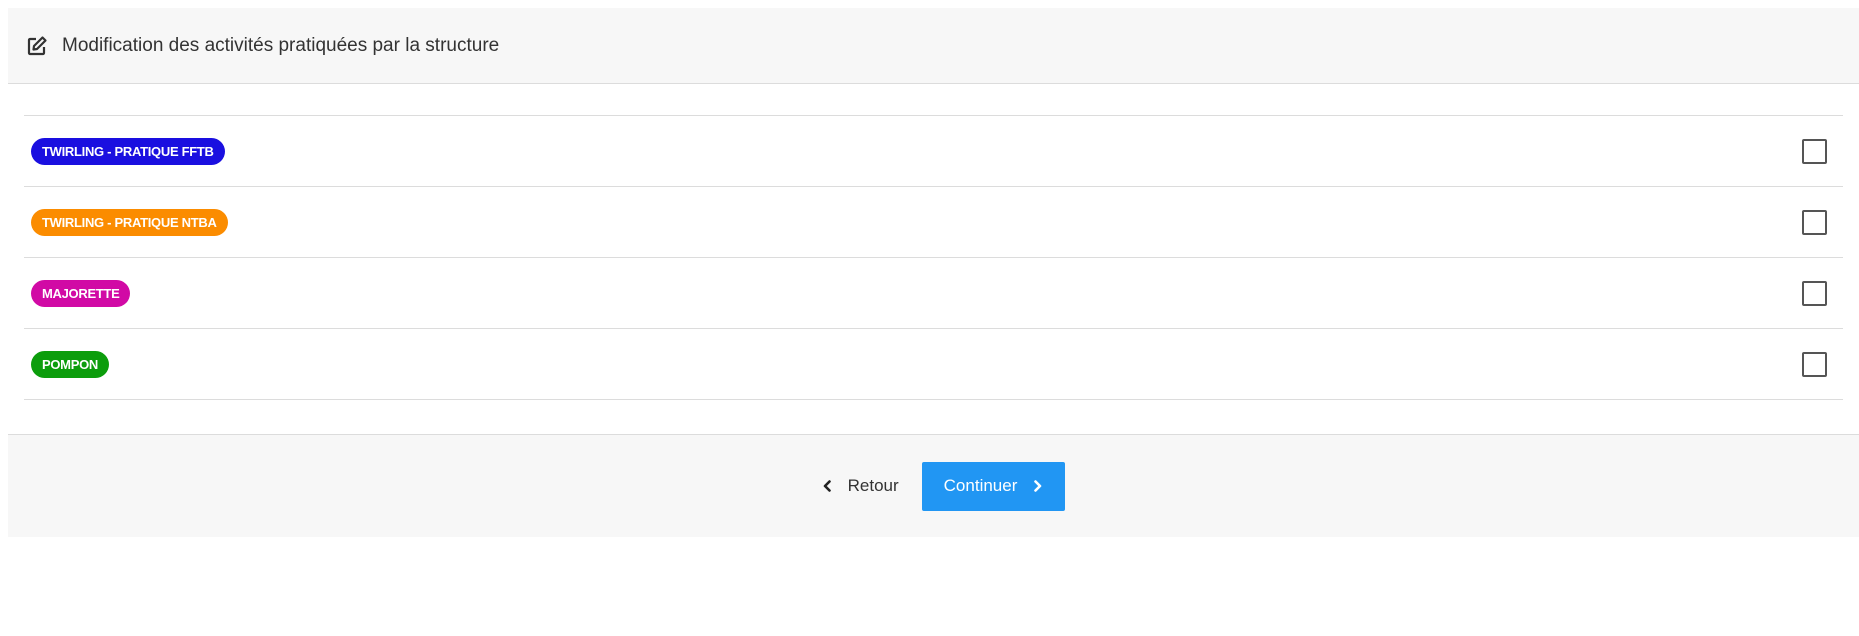 Image resolution: width=1859 pixels, height=636 pixels. I want to click on activity-badge: TWIRLING - PRATIQUE FFTB, so click(128, 151).